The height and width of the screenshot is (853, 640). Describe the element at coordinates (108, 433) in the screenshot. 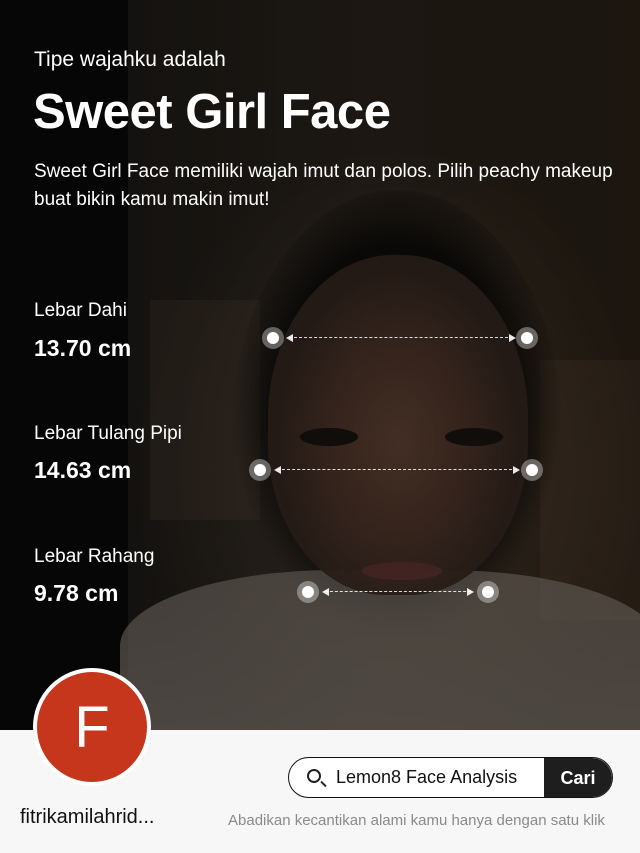

I see `cheekbone-width-label: Lebar Tulang Pipi` at that location.